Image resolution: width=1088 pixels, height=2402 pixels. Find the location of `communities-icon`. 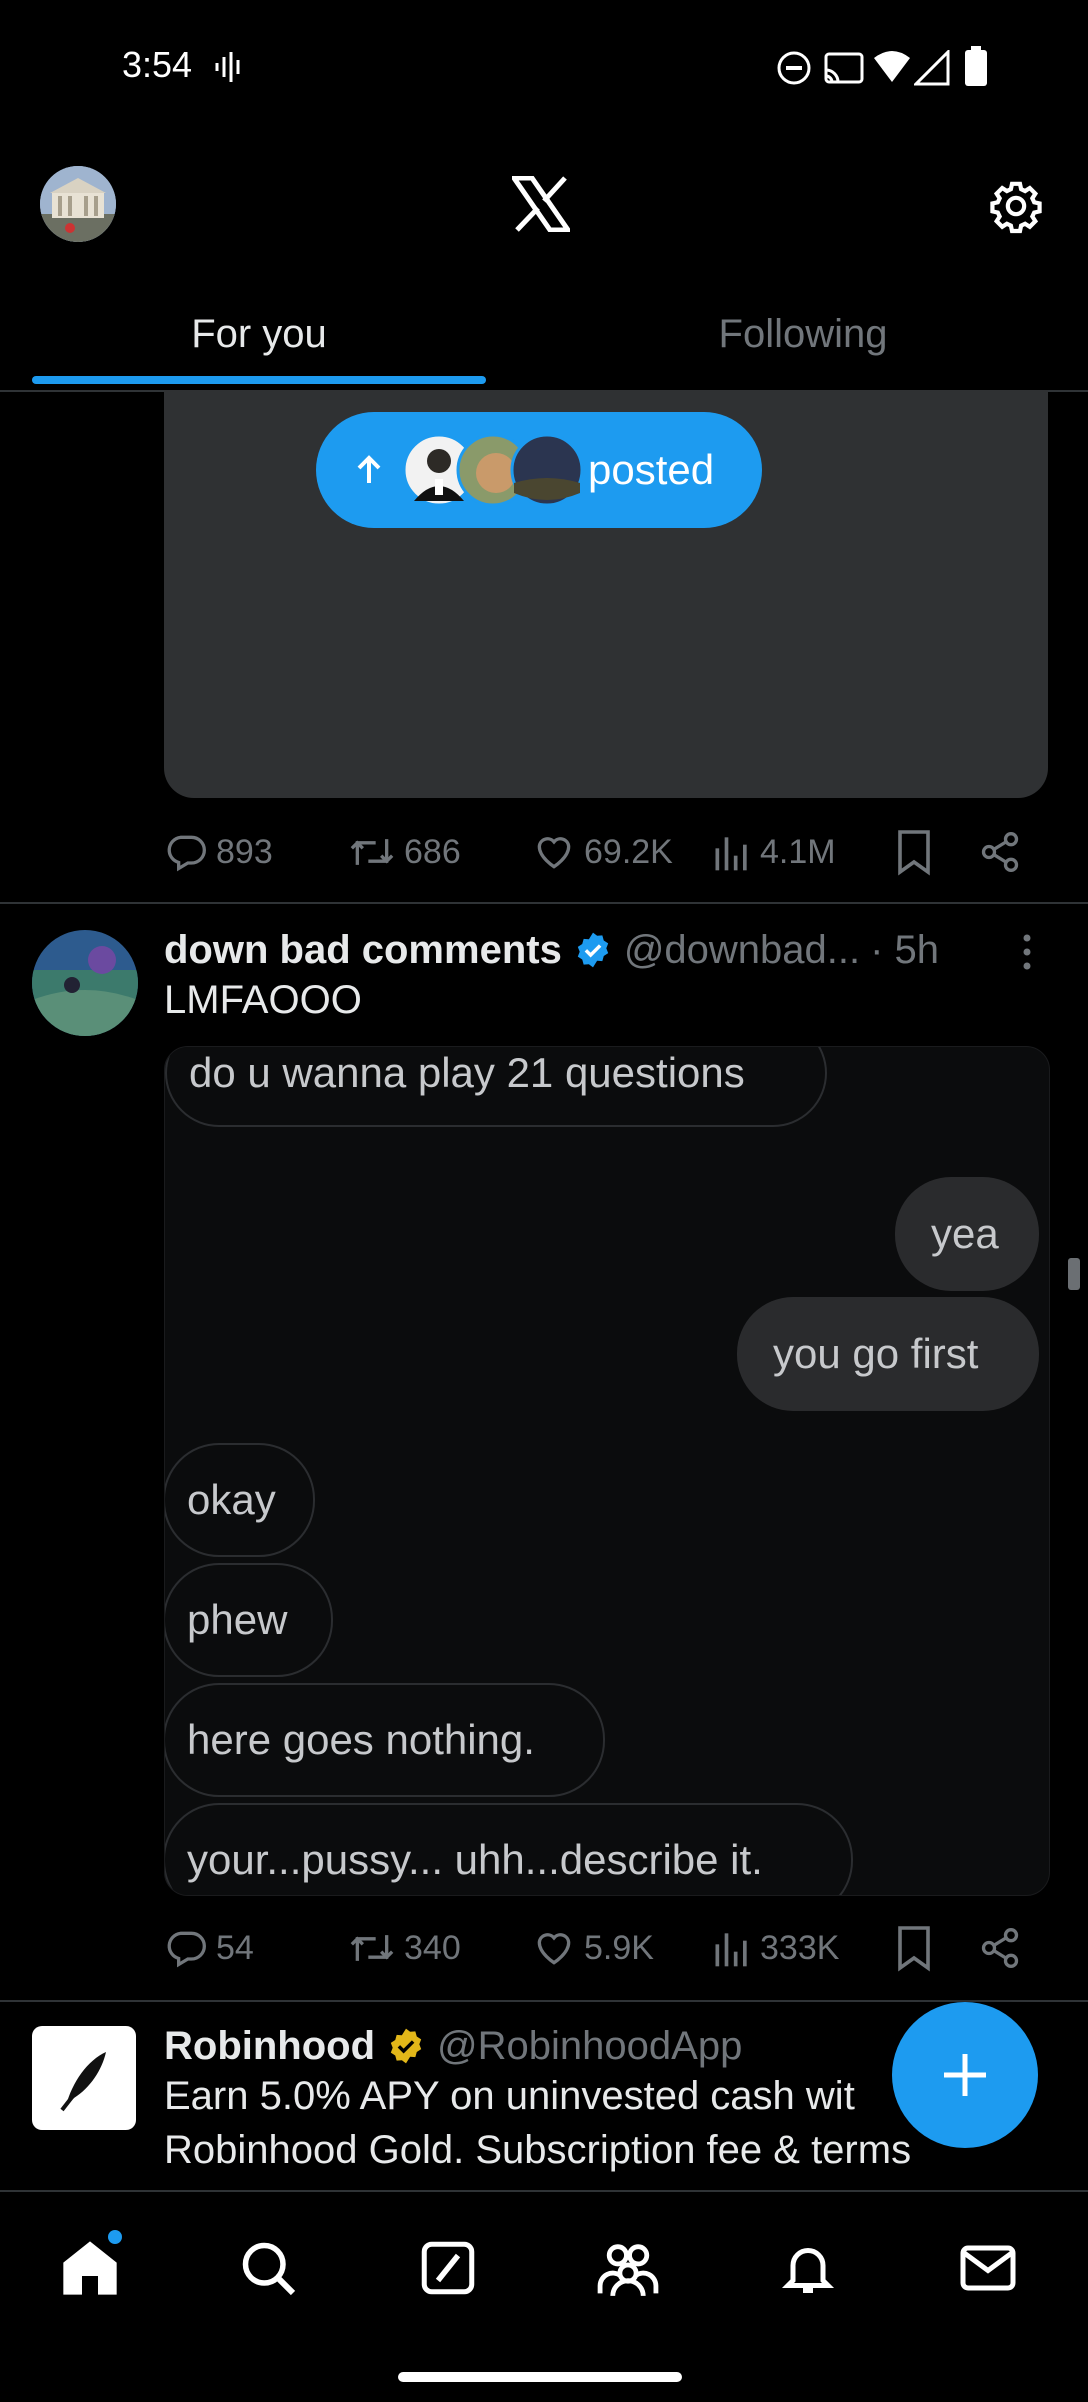

communities-icon is located at coordinates (628, 2270).